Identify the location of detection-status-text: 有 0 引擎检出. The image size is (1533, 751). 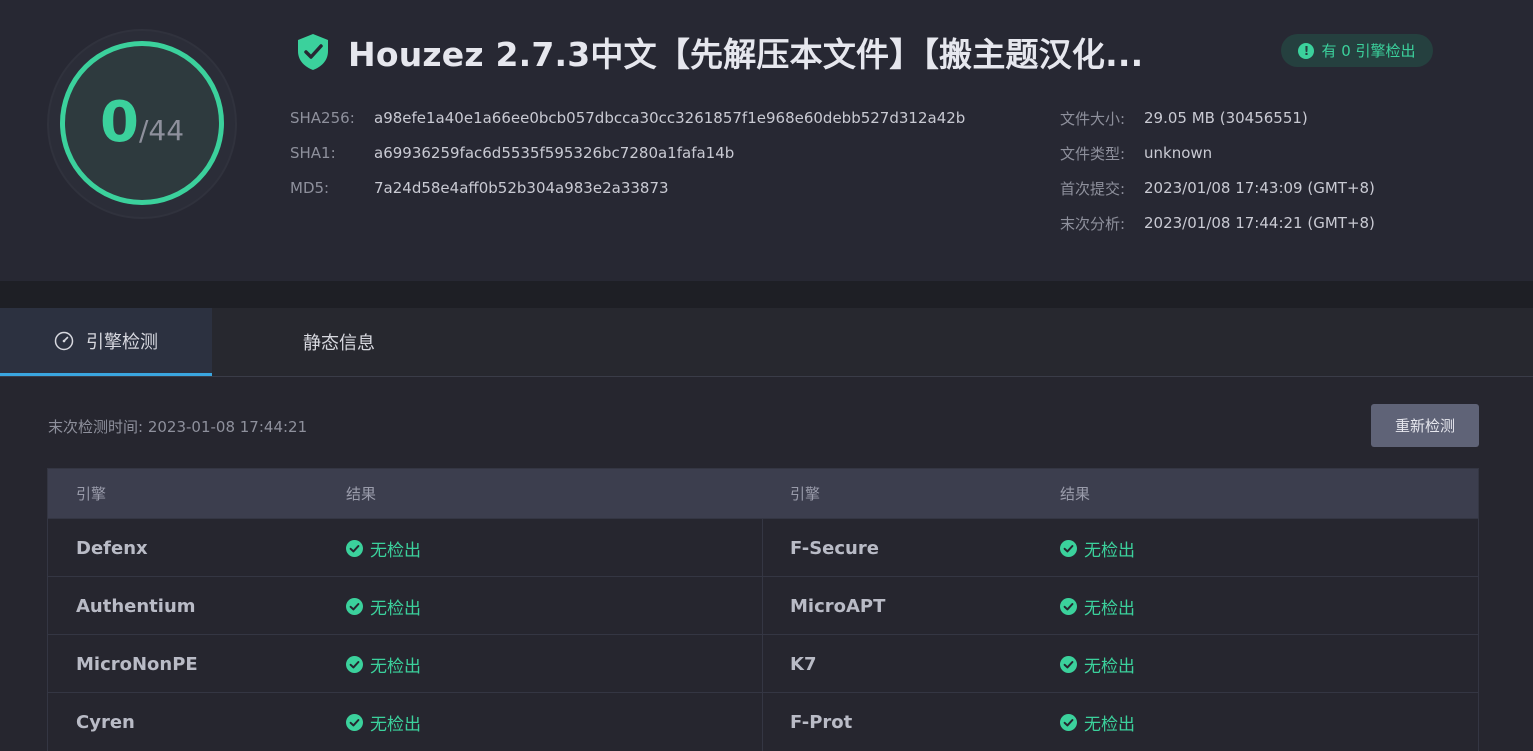
(1368, 51).